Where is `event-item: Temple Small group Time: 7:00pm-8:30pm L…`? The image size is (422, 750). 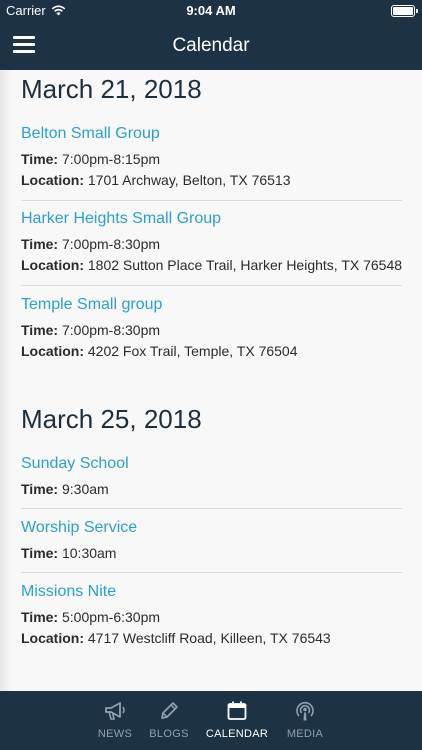 event-item: Temple Small group Time: 7:00pm-8:30pm L… is located at coordinates (211, 329).